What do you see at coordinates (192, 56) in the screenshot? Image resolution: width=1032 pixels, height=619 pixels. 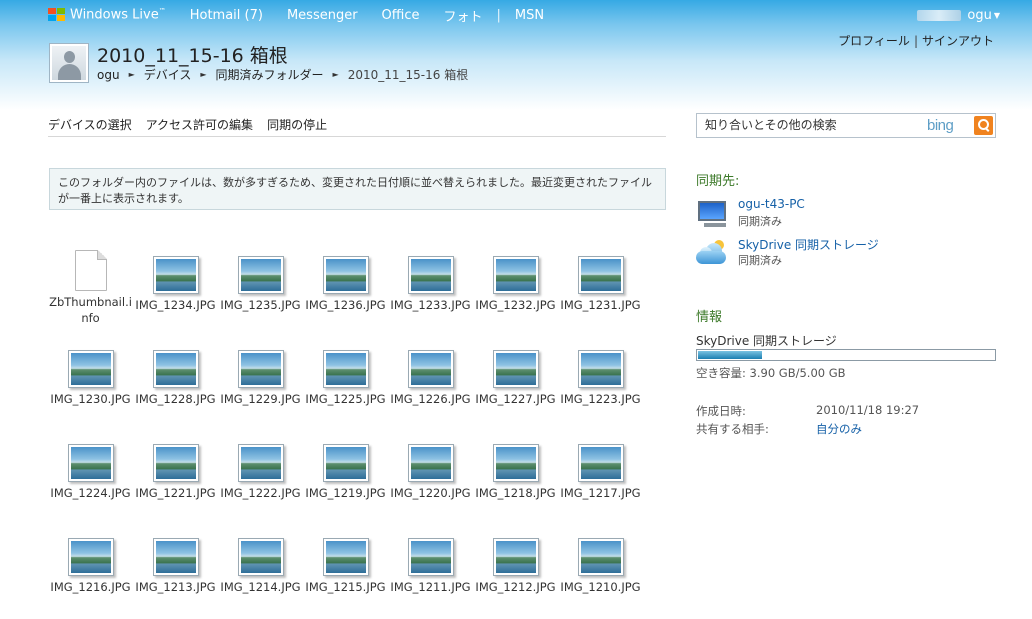 I see `page-title: 2010_11_15-16 箱根` at bounding box center [192, 56].